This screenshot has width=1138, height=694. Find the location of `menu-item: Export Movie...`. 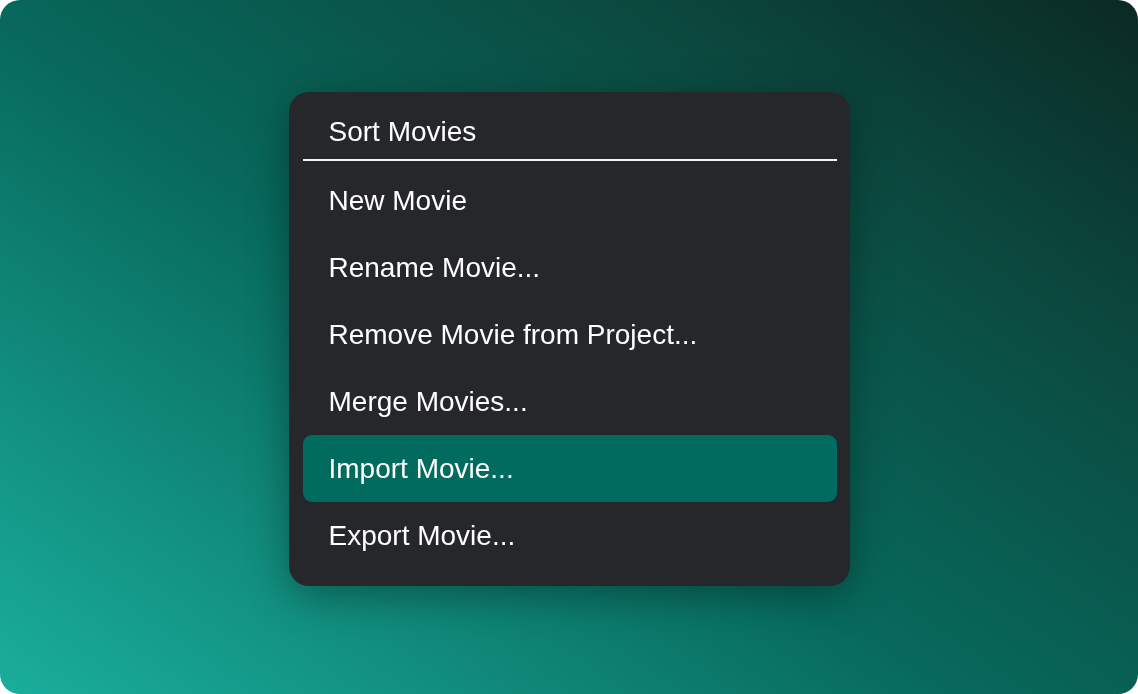

menu-item: Export Movie... is located at coordinates (569, 535).